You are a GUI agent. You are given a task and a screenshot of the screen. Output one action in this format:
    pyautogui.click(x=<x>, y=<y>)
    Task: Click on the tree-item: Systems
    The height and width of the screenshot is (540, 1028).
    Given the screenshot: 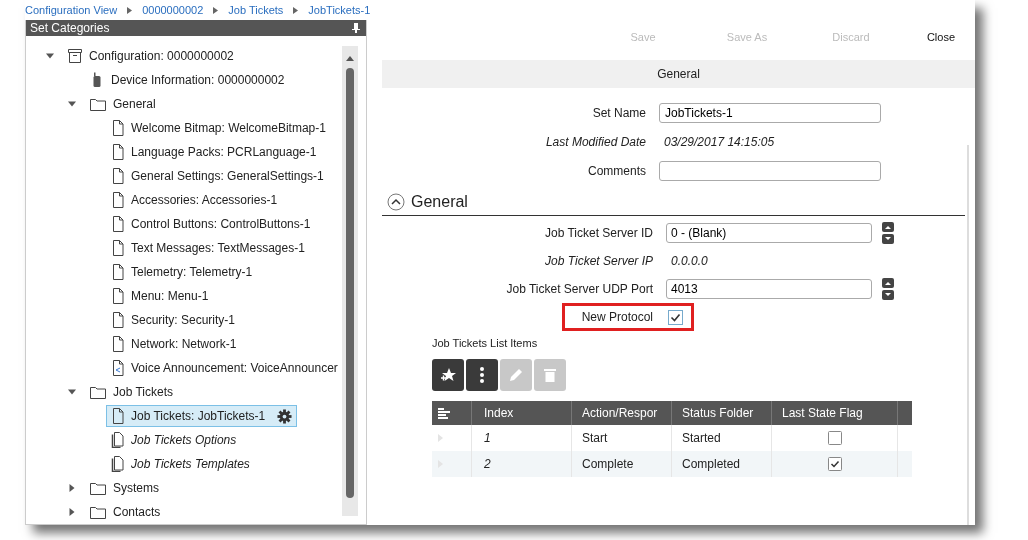 What is the action you would take?
    pyautogui.click(x=124, y=488)
    